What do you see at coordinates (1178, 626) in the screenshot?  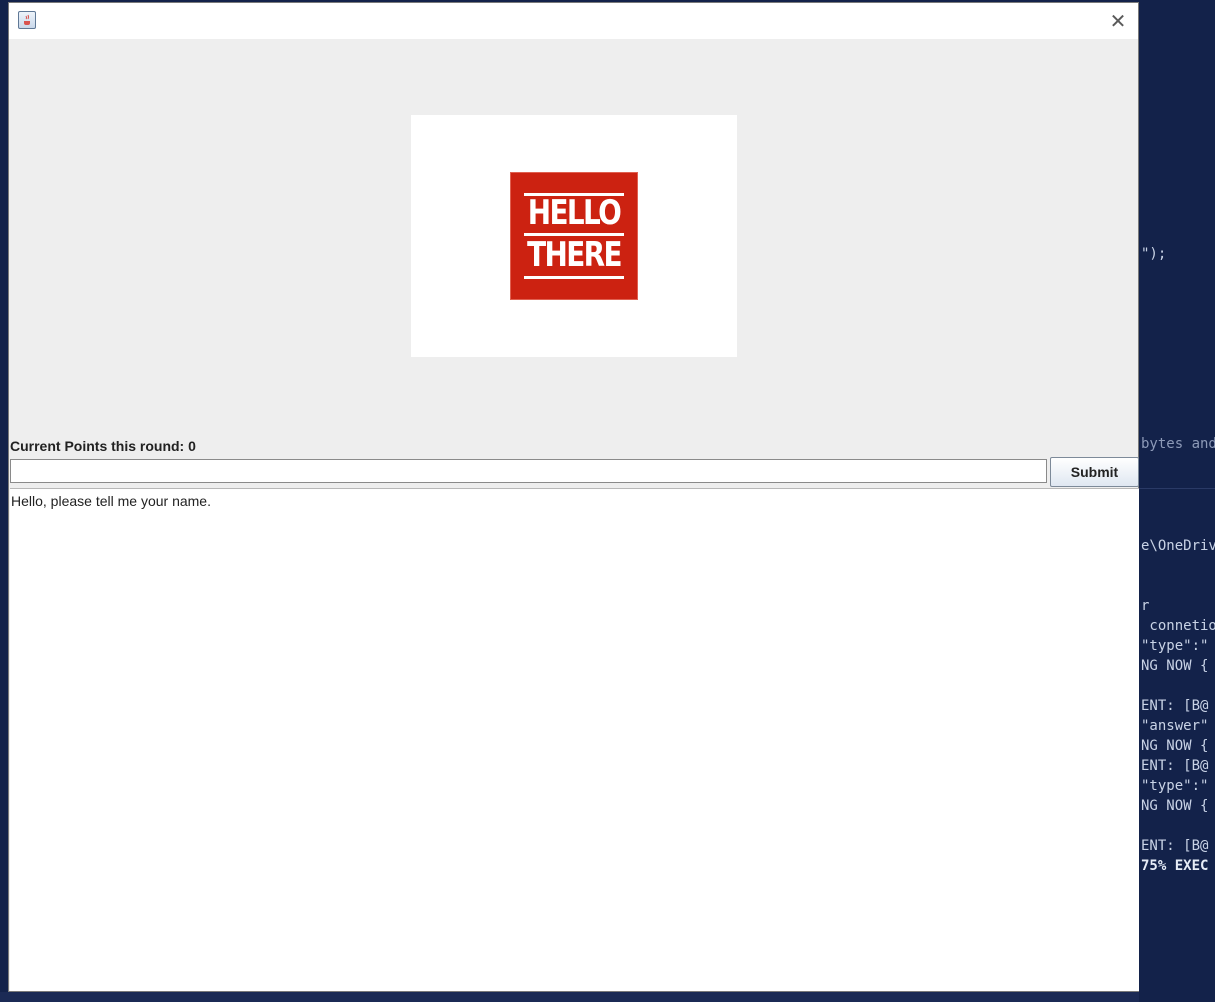 I see `terminal-line: connetio` at bounding box center [1178, 626].